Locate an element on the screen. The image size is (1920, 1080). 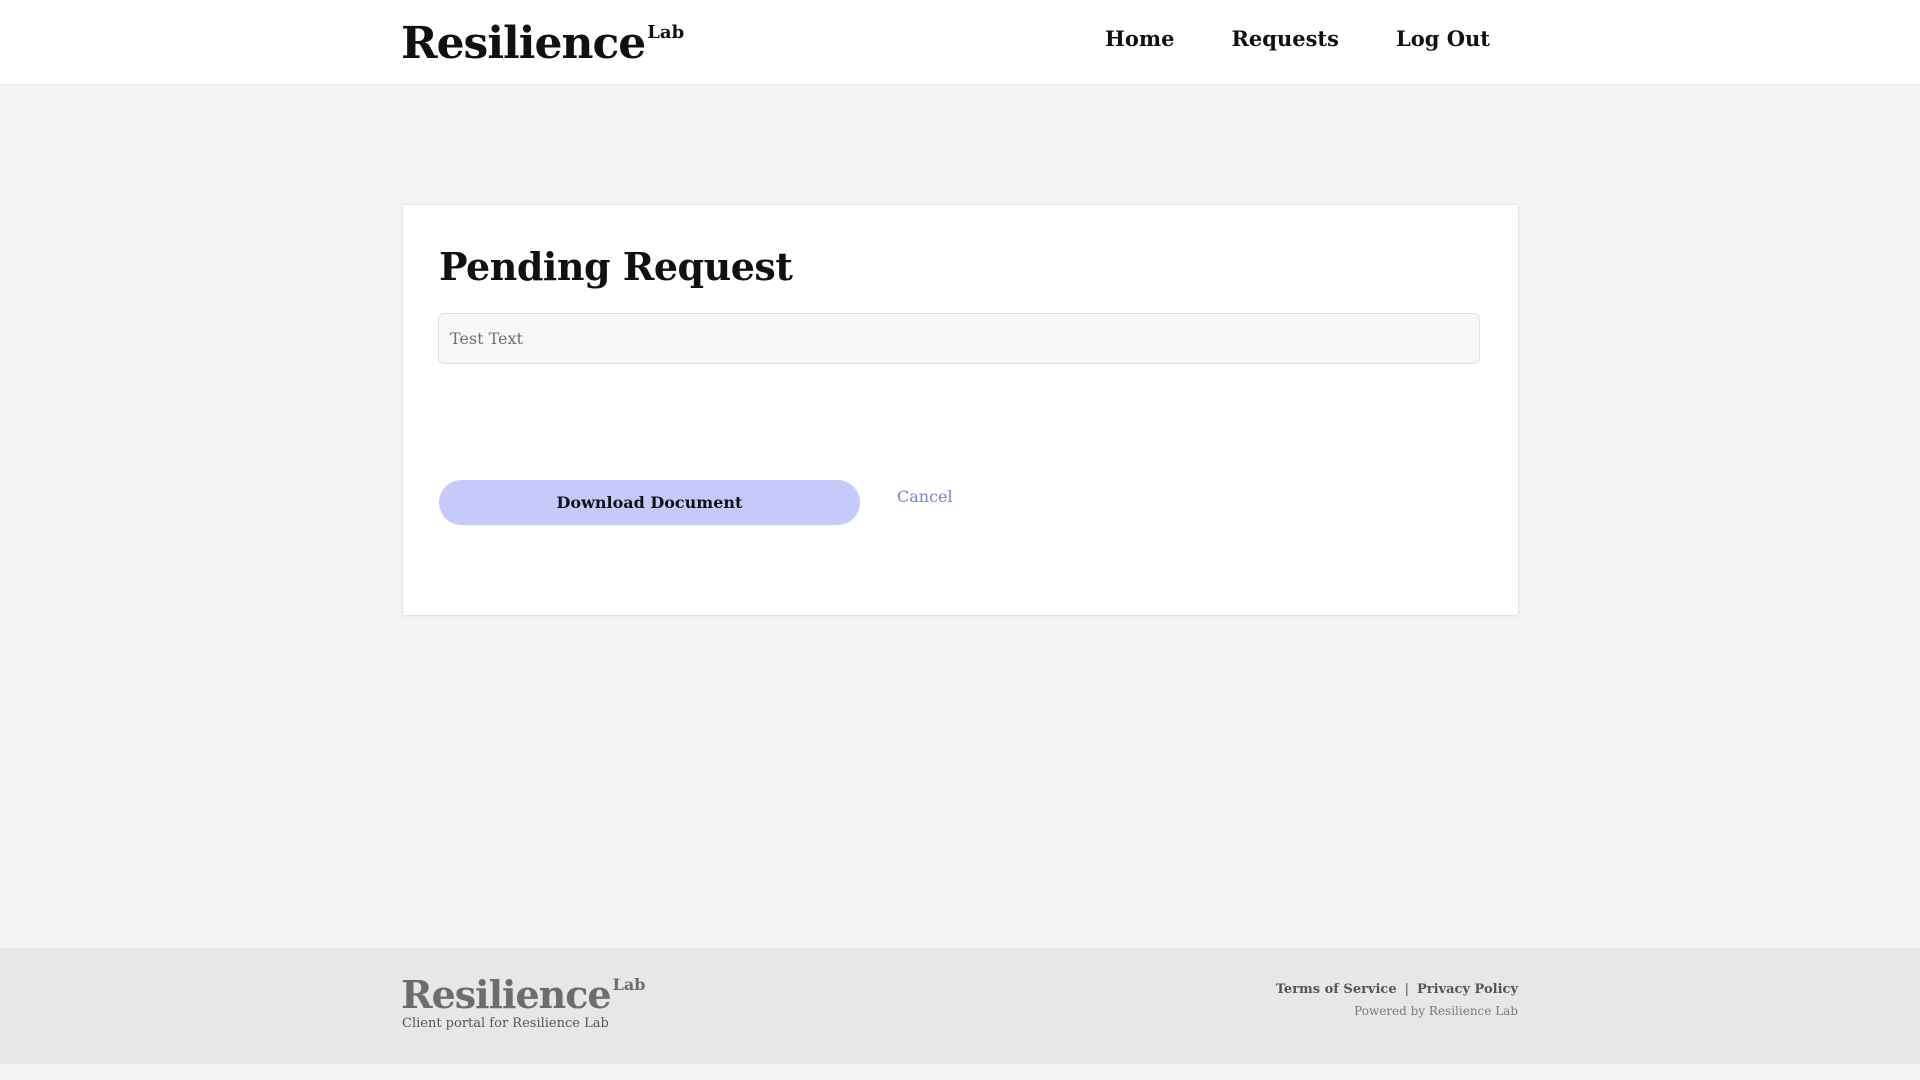
top-navigation-bar: Resilience Lab Home Requests Log Out is located at coordinates (960, 42).